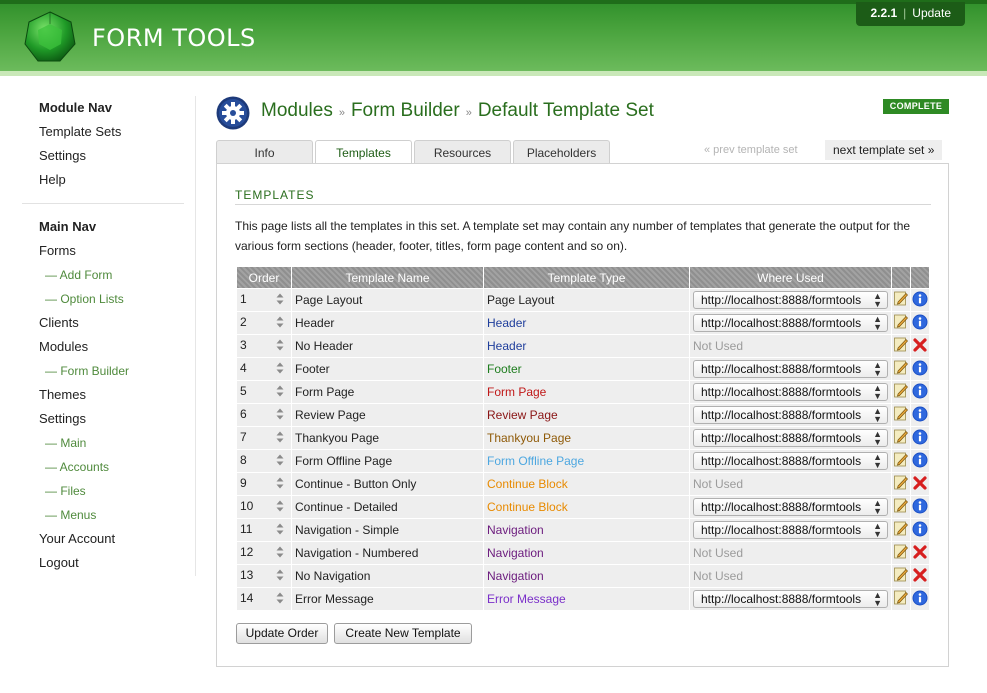  Describe the element at coordinates (931, 13) in the screenshot. I see `update-link: Update` at that location.